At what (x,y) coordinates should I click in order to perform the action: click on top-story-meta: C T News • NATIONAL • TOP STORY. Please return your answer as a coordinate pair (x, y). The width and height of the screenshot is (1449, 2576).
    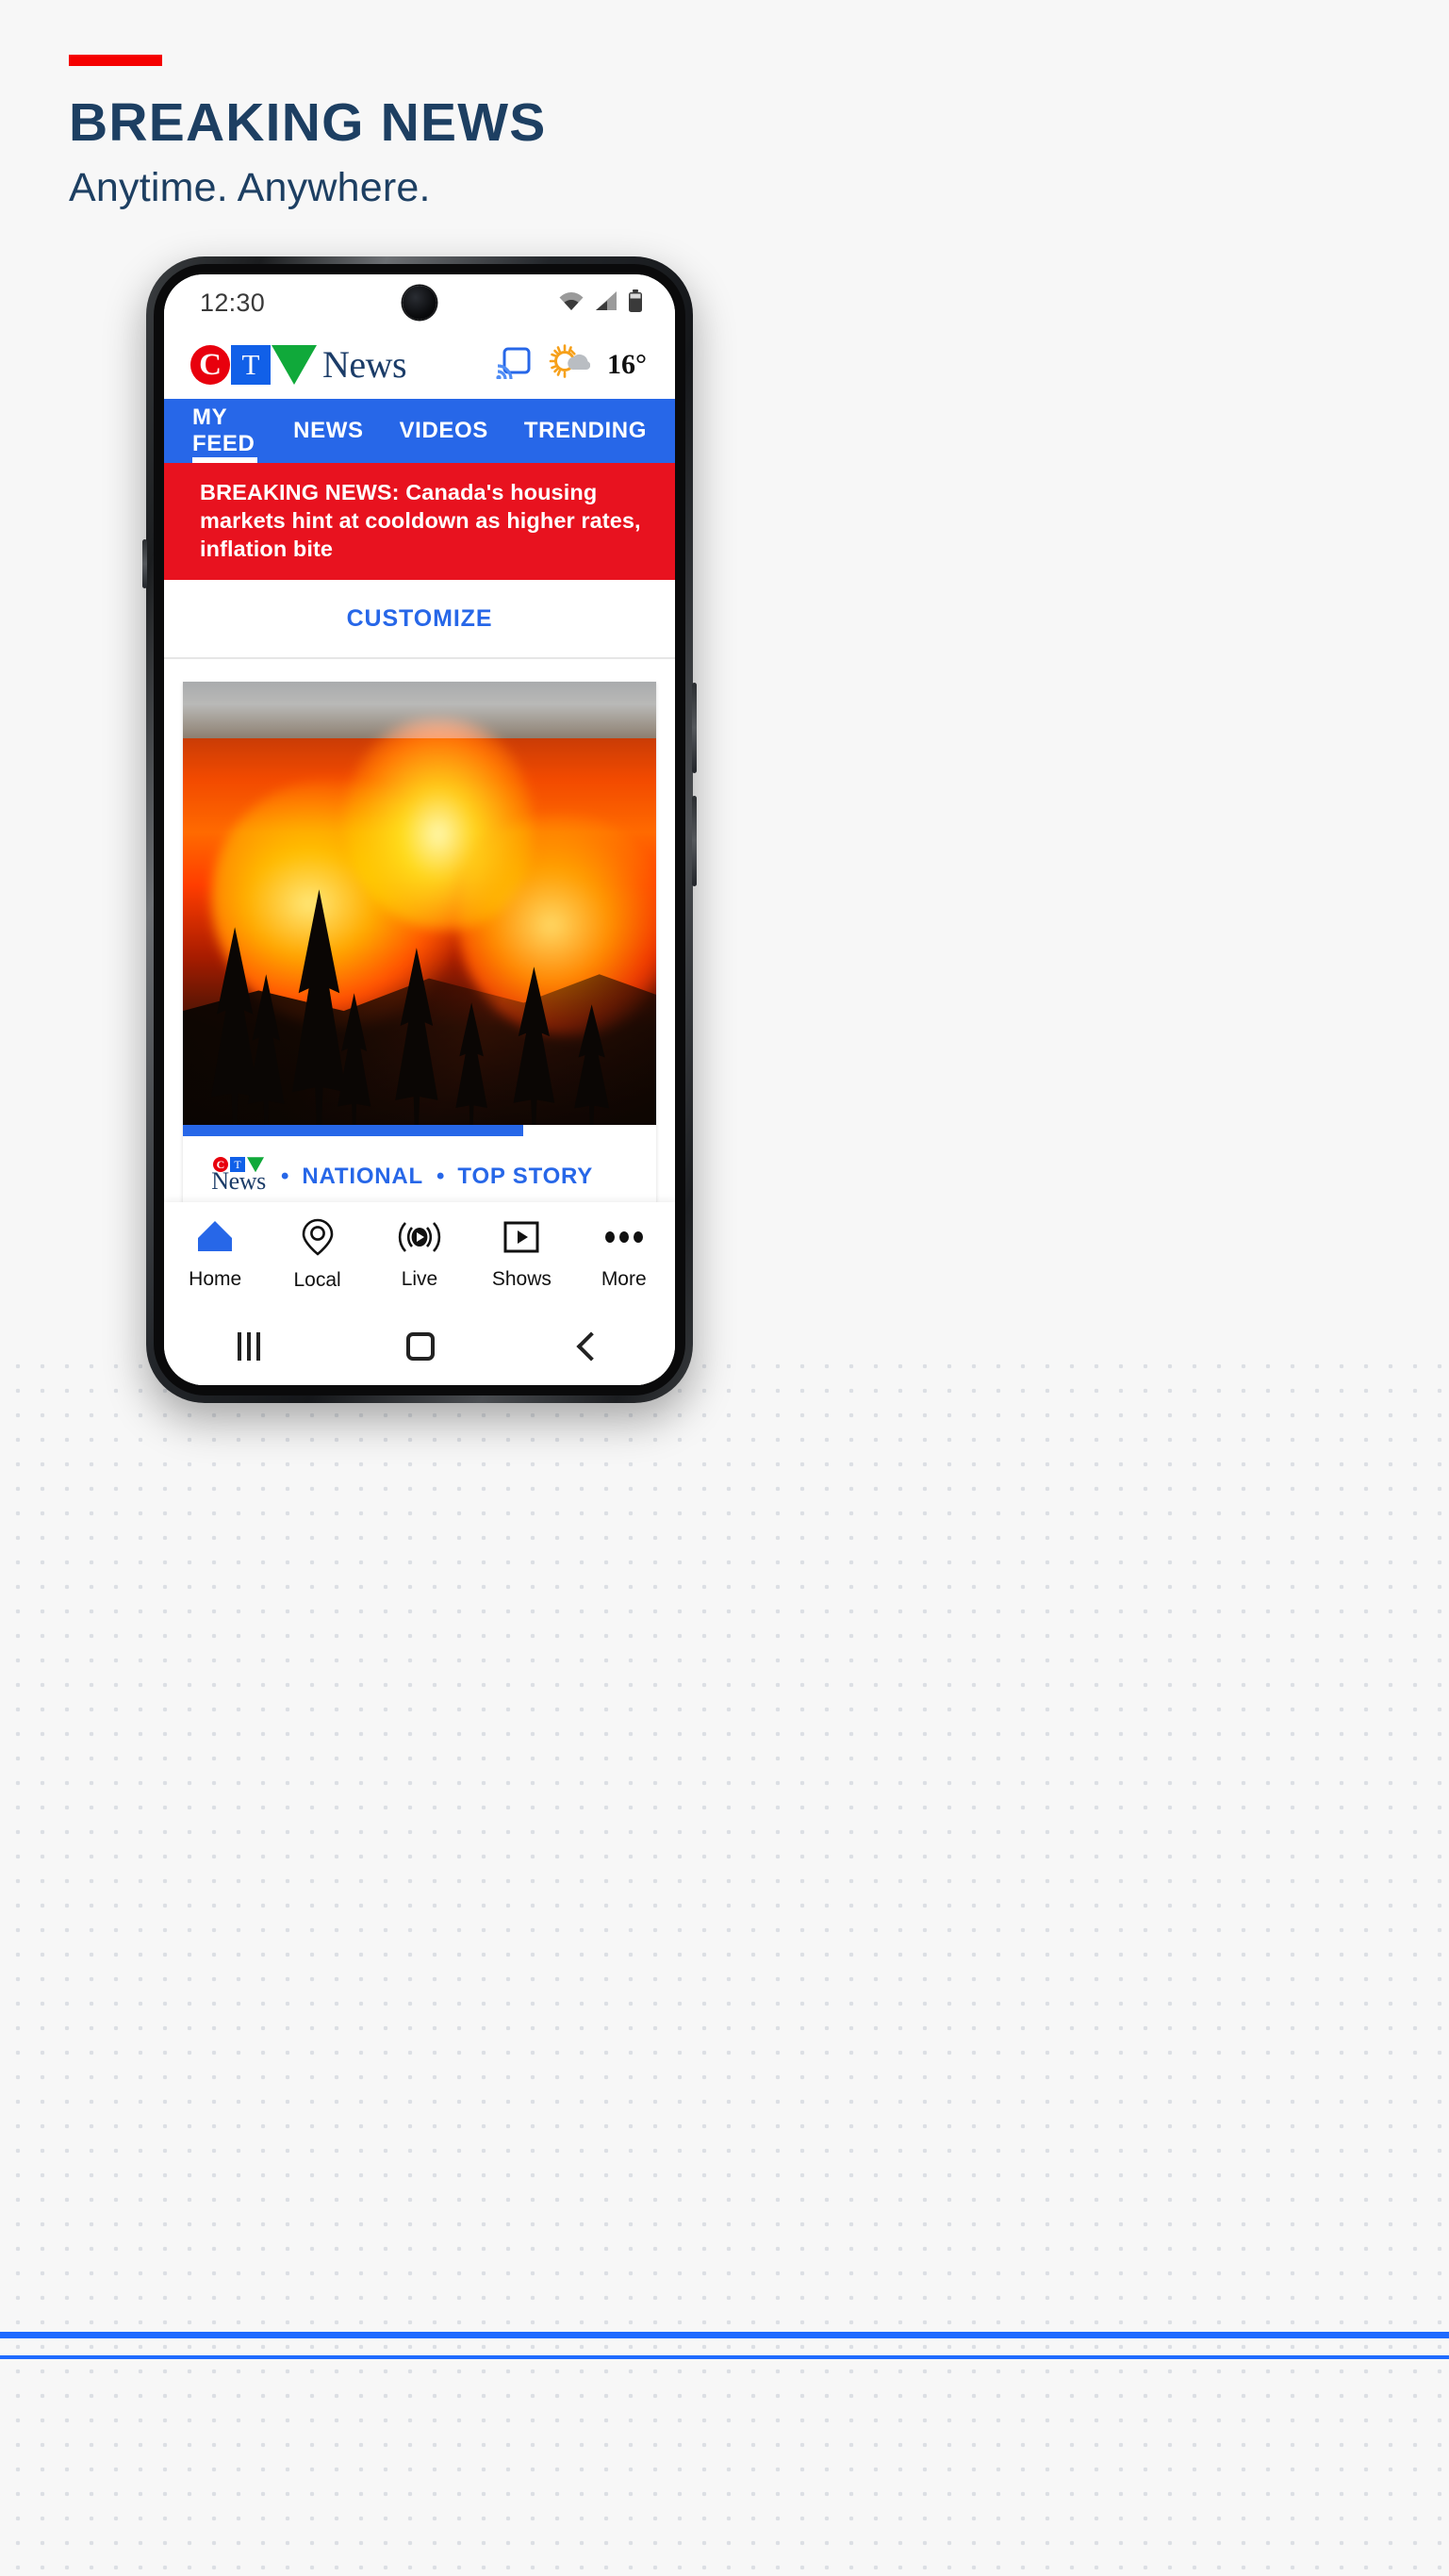
    Looking at the image, I should click on (420, 1175).